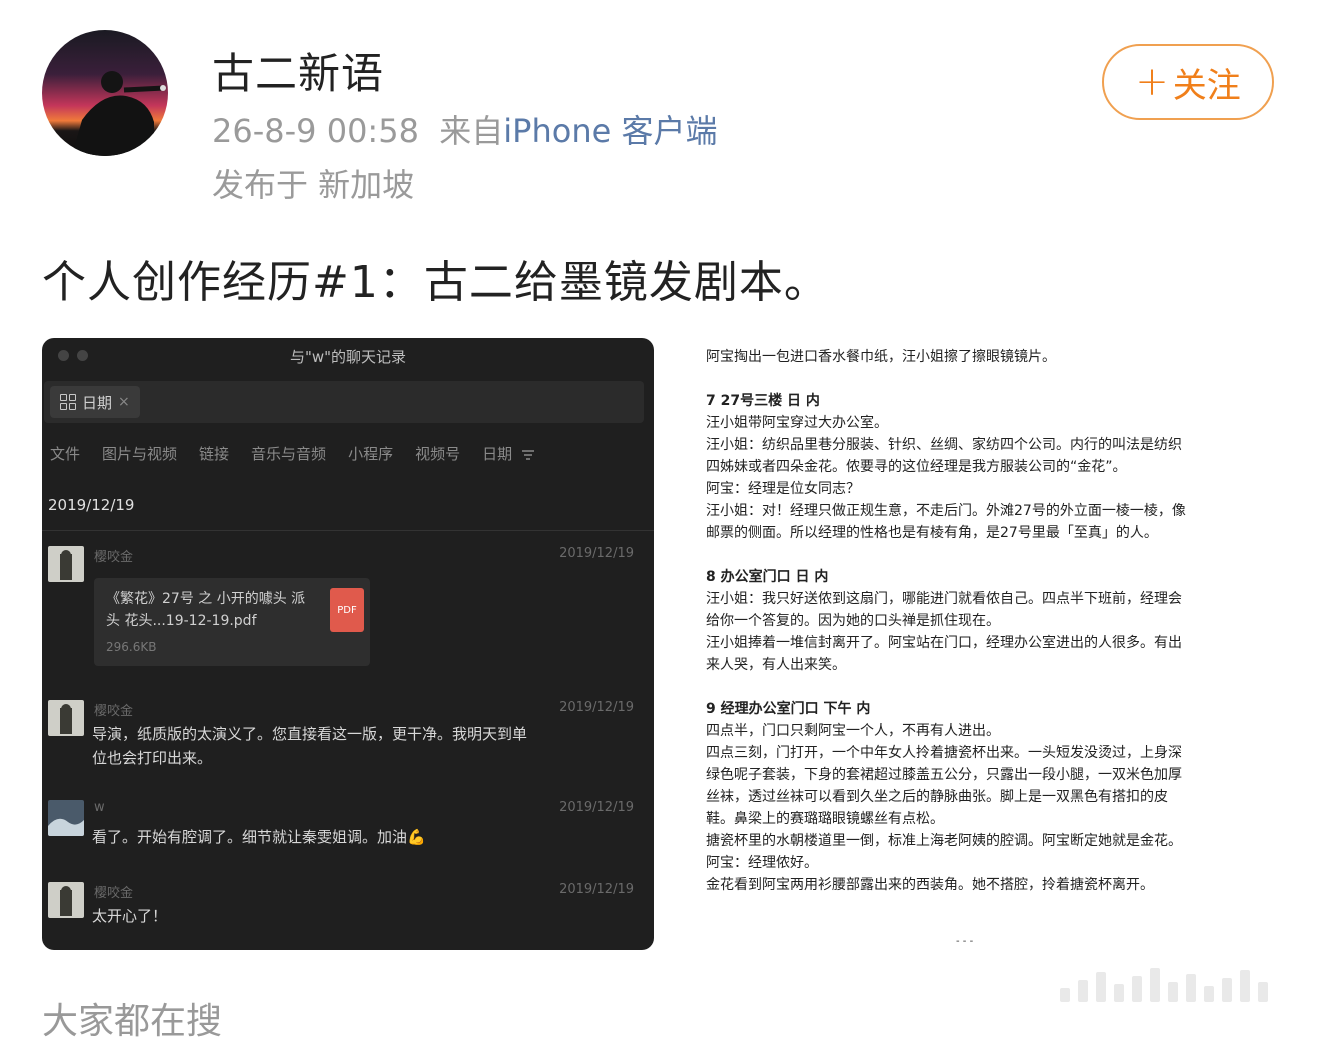  I want to click on tab-date: 日期, so click(508, 453).